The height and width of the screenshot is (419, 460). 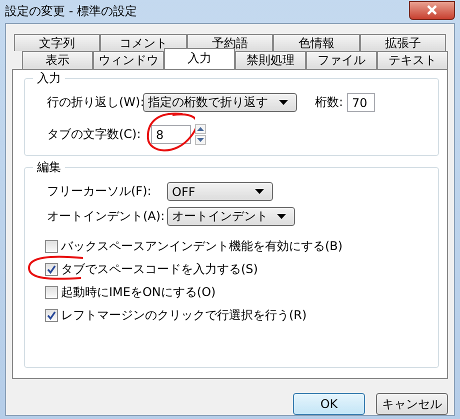 I want to click on dialog-button: OK, so click(x=329, y=404).